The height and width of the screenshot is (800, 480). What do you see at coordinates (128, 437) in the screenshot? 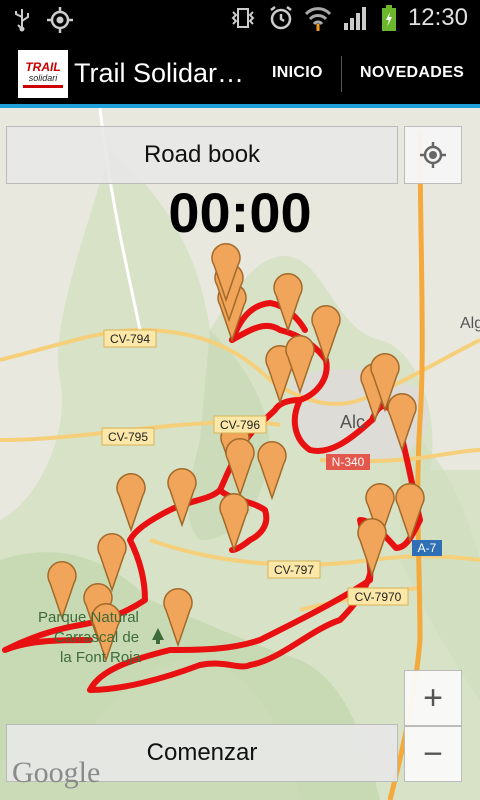
I see `road-label-cv795: CV-795` at bounding box center [128, 437].